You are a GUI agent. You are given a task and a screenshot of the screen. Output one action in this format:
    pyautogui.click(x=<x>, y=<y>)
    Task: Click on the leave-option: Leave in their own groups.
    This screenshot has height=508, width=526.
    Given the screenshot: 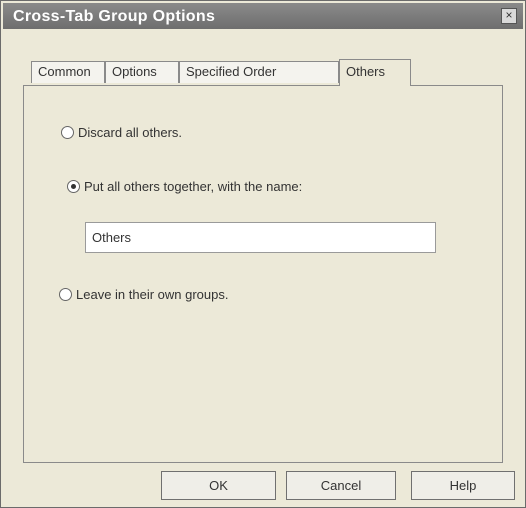 What is the action you would take?
    pyautogui.click(x=143, y=294)
    